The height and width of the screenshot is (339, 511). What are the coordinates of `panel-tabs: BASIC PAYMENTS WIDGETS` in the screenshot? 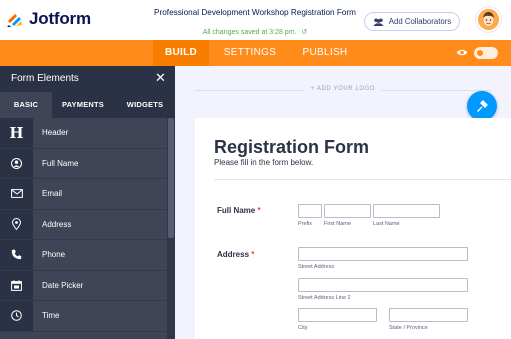 It's located at (87, 105).